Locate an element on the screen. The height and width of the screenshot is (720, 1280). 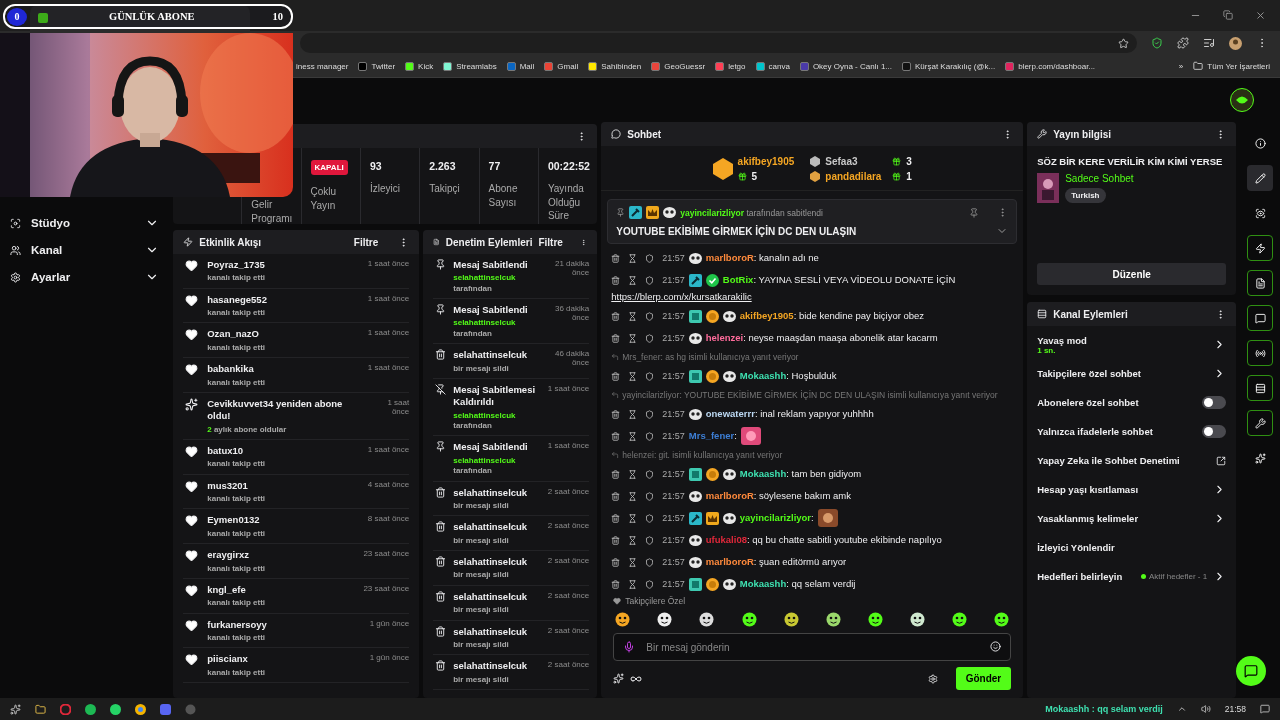
avatar-icon is located at coordinates (1235, 43).